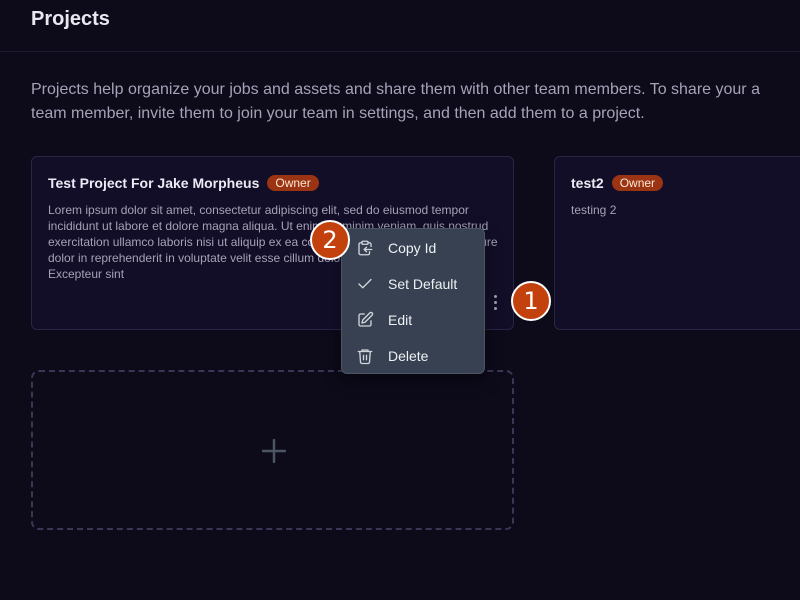 The height and width of the screenshot is (600, 800). Describe the element at coordinates (365, 283) in the screenshot. I see `check-icon` at that location.